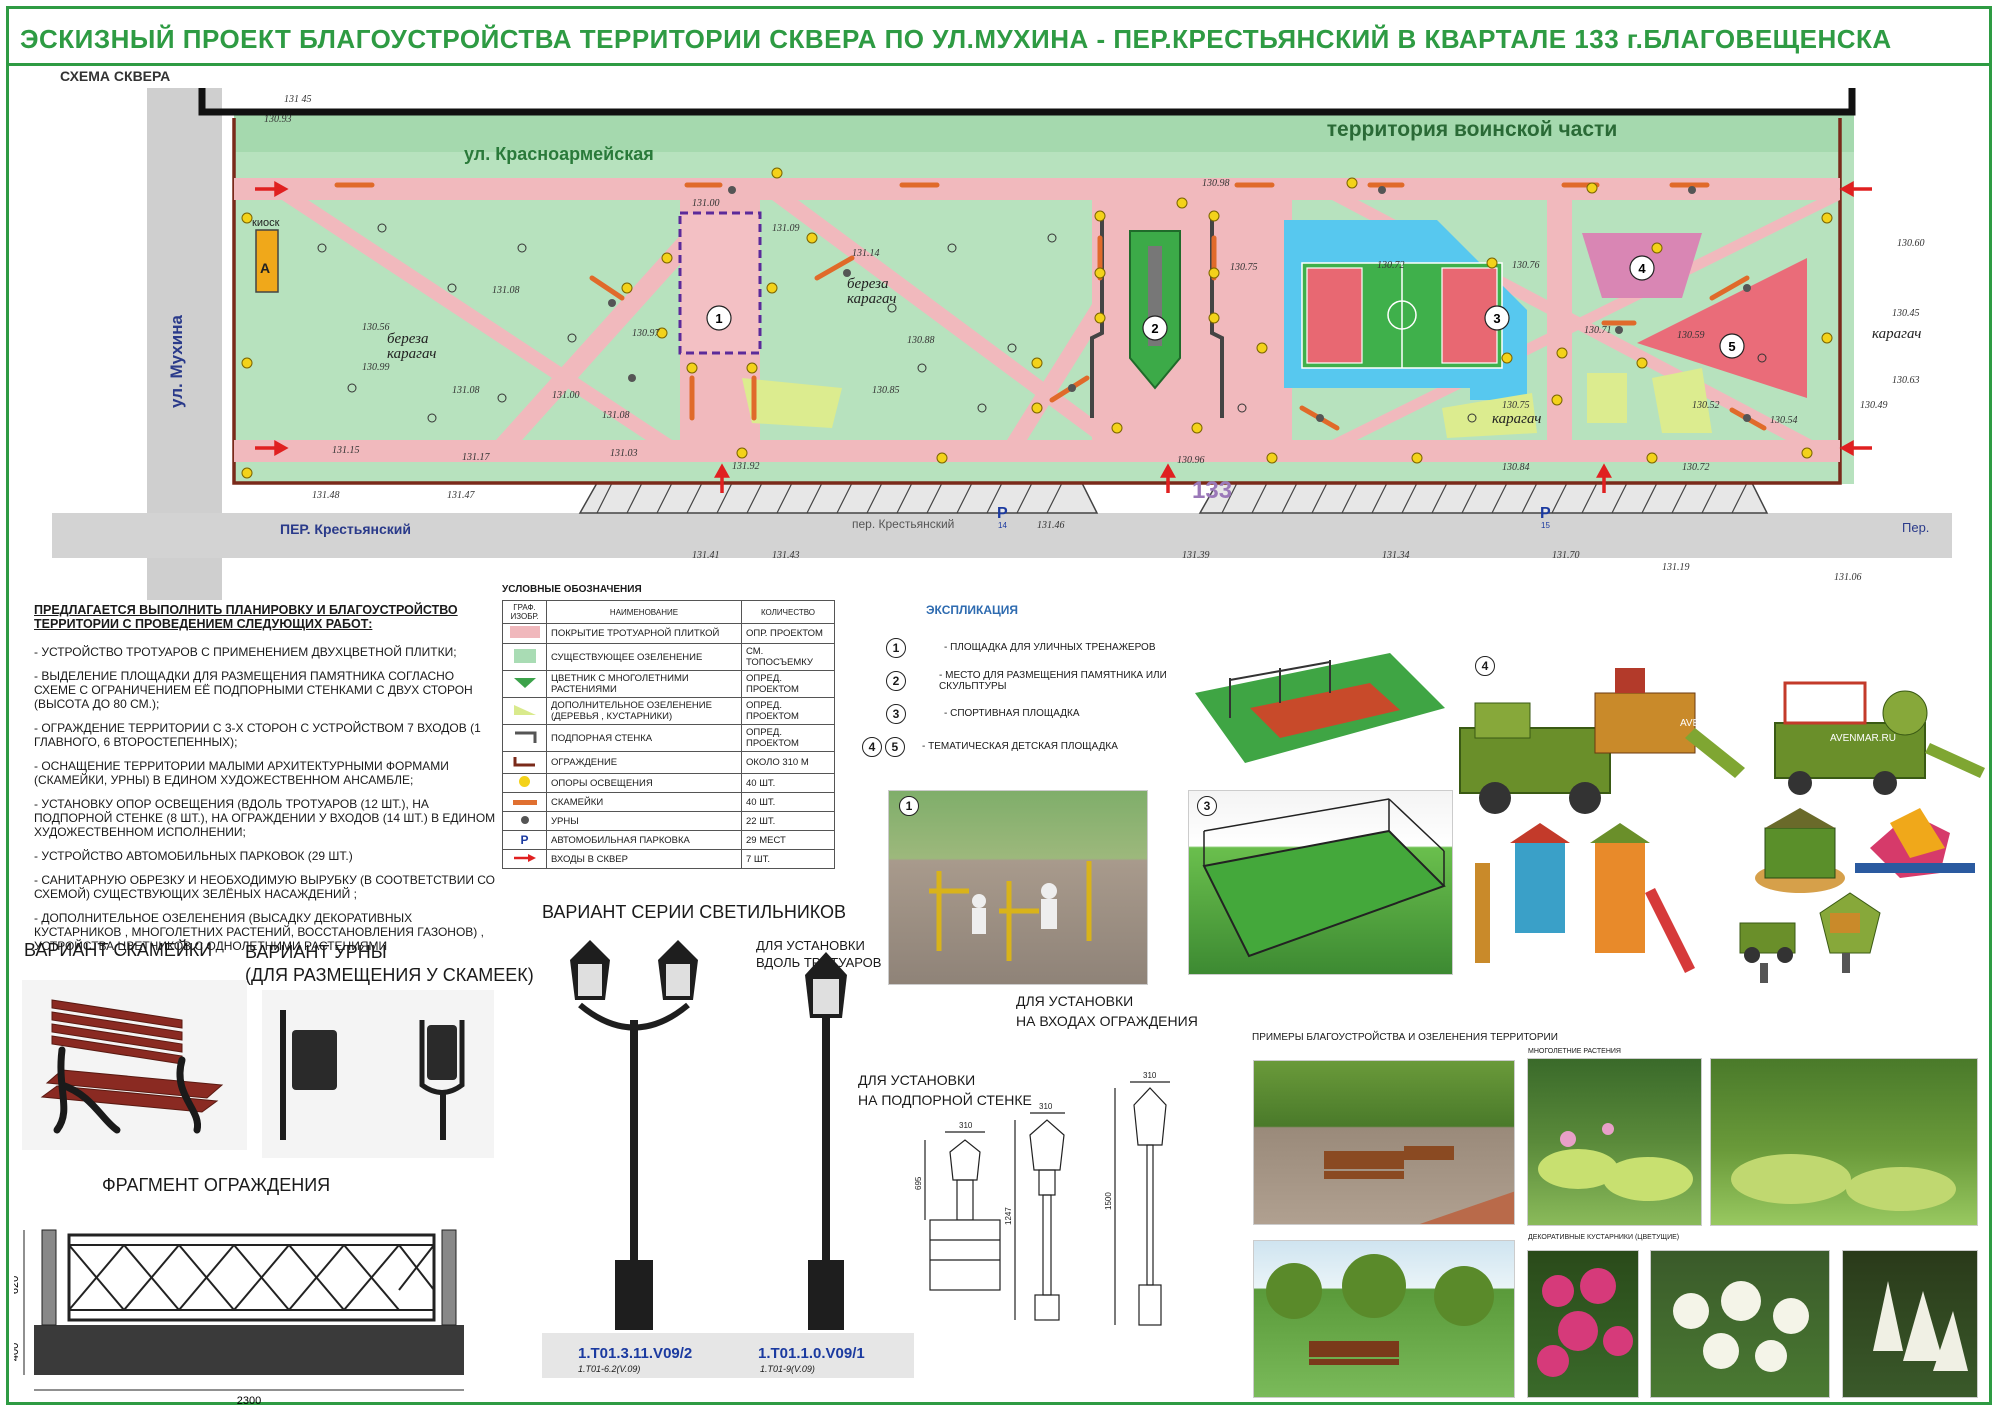  Describe the element at coordinates (1896, 334) in the screenshot. I see `tree-label-6: карагач` at that location.